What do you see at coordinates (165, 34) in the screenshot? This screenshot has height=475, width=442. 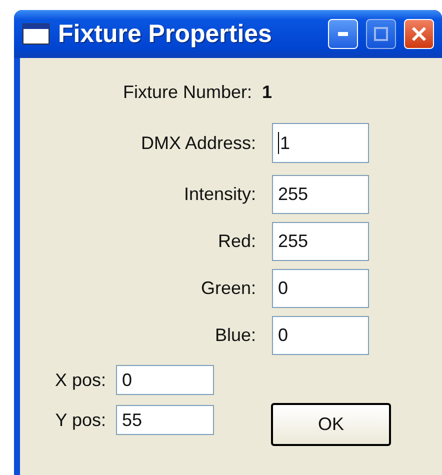 I see `window-title: Fixture Properties` at bounding box center [165, 34].